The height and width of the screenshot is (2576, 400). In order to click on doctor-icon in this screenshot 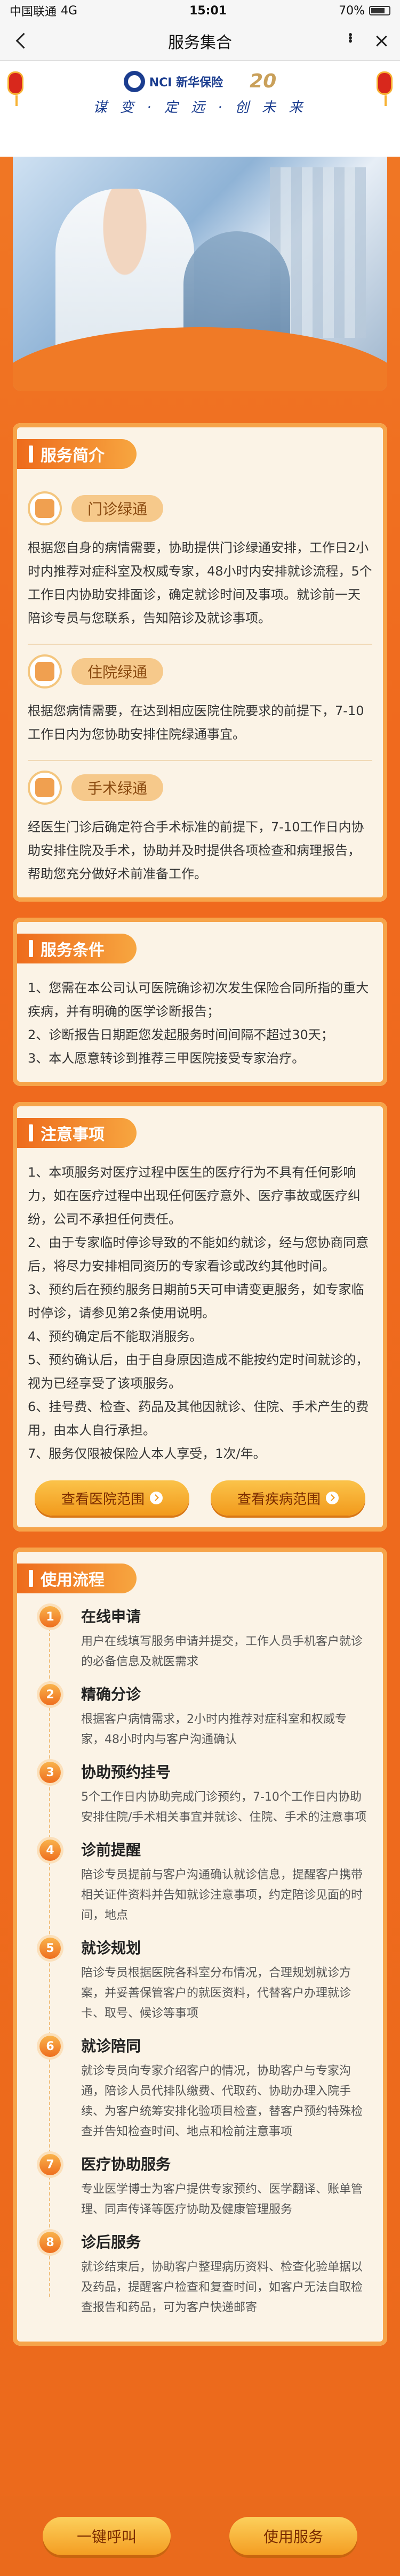, I will do `click(45, 508)`.